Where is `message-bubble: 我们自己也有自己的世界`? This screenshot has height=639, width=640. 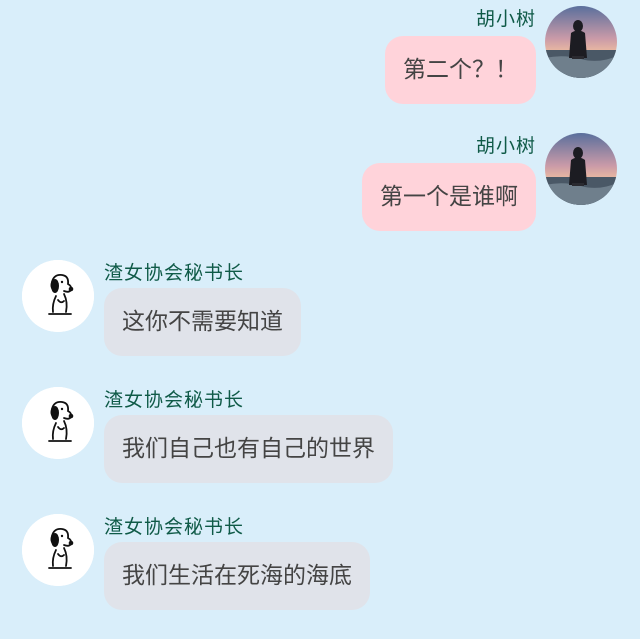
message-bubble: 我们自己也有自己的世界 is located at coordinates (248, 449).